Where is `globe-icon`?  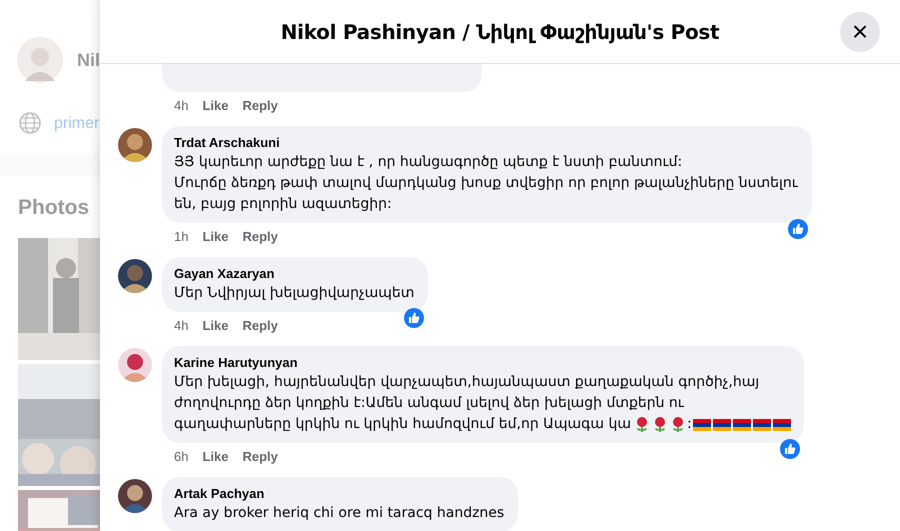
globe-icon is located at coordinates (30, 123).